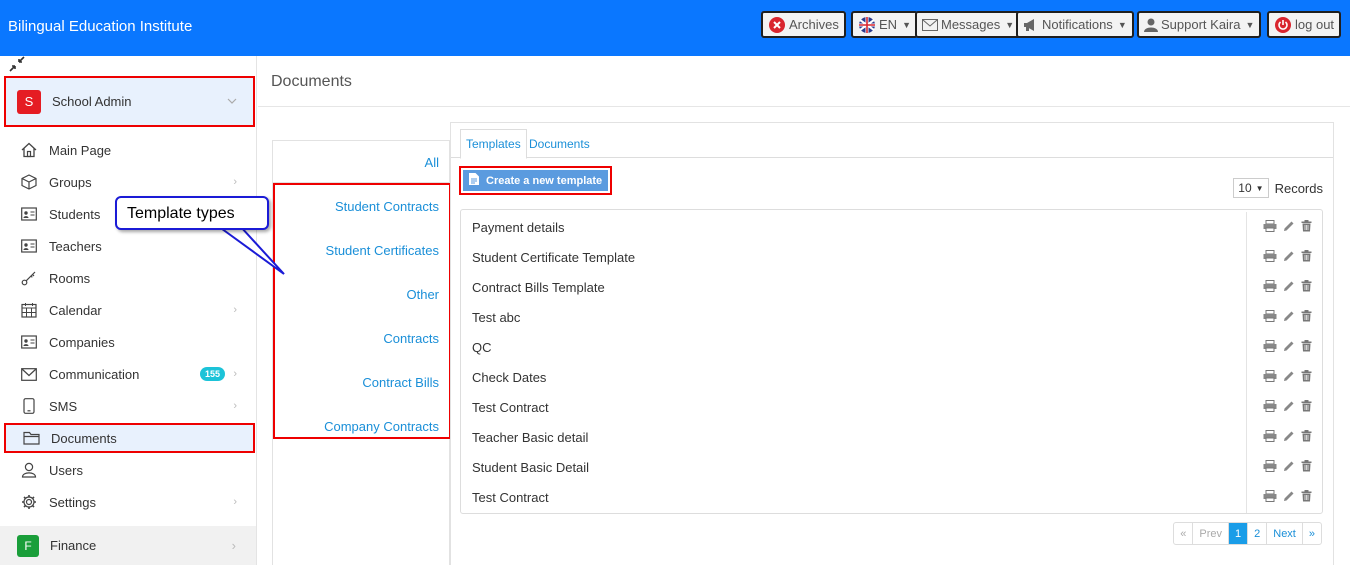  What do you see at coordinates (181, 213) in the screenshot?
I see `callout-text: Template types` at bounding box center [181, 213].